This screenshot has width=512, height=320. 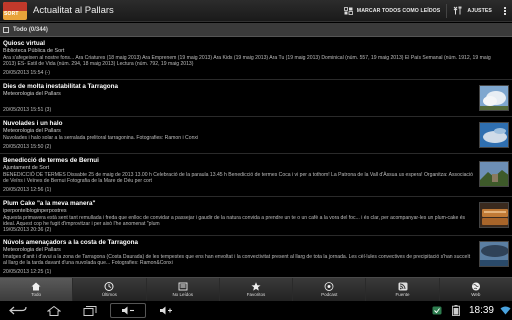 I want to click on globe-icon, so click(x=475, y=286).